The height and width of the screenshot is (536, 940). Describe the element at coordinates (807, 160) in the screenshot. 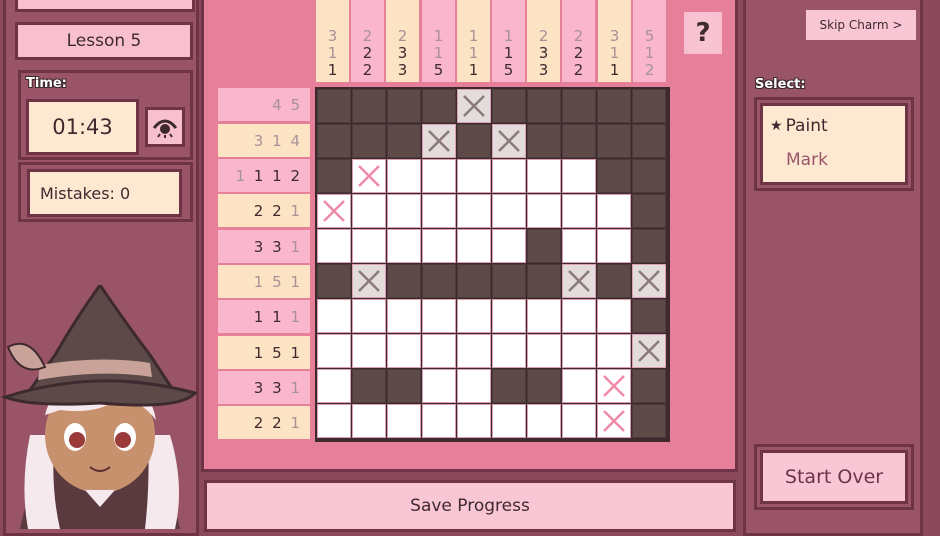

I see `tool-mark: Mark` at that location.